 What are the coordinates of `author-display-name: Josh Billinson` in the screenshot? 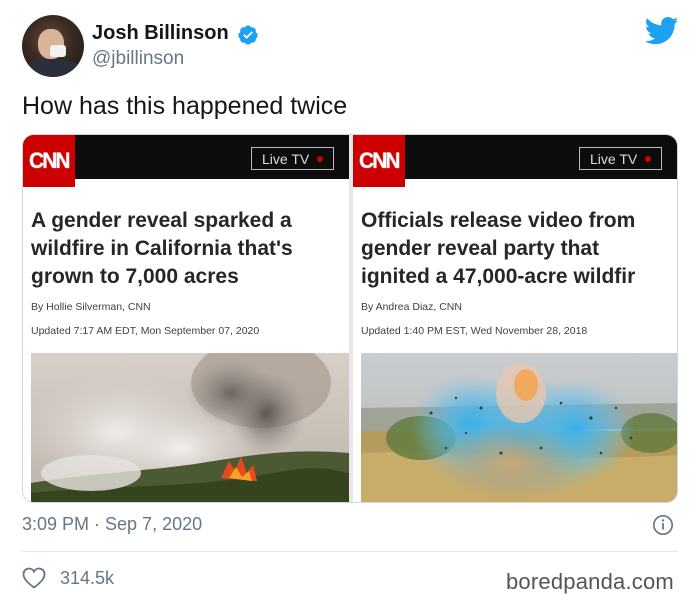 It's located at (160, 33).